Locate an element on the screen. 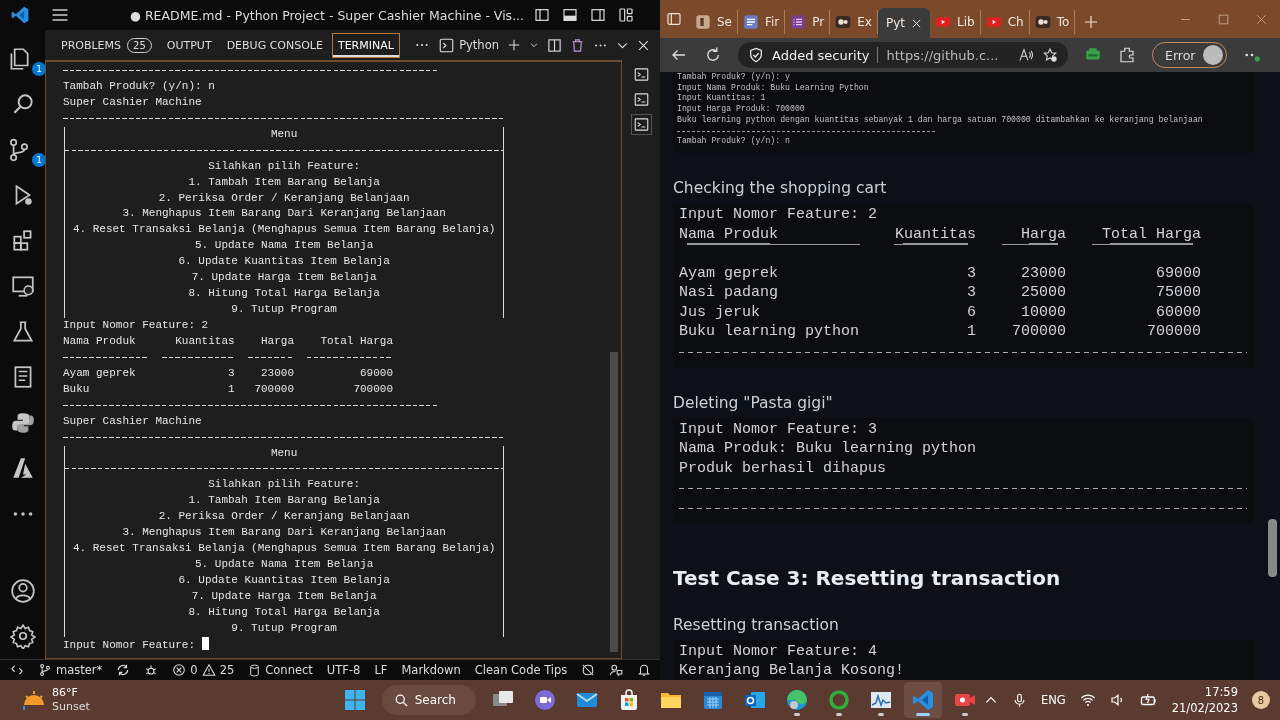 The height and width of the screenshot is (720, 1280). status-item: Clean Code Tips is located at coordinates (521, 670).